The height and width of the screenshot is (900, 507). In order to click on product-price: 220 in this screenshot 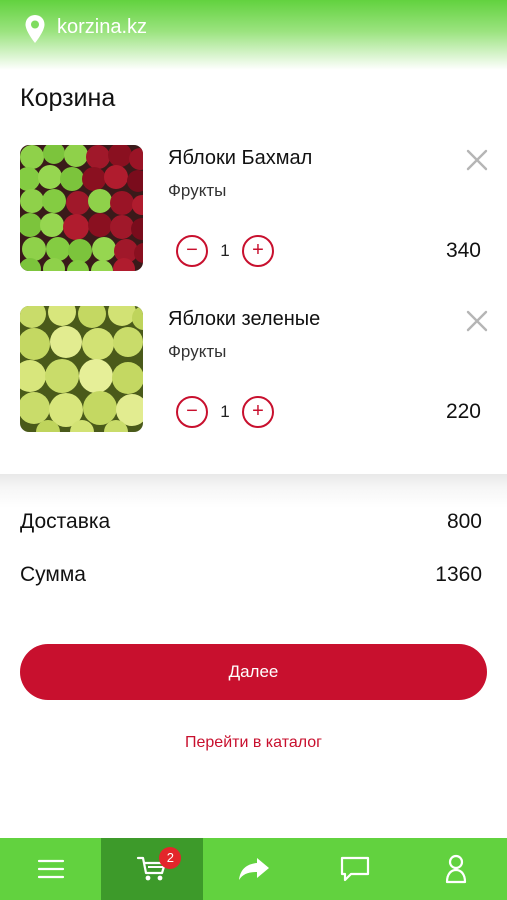, I will do `click(463, 411)`.